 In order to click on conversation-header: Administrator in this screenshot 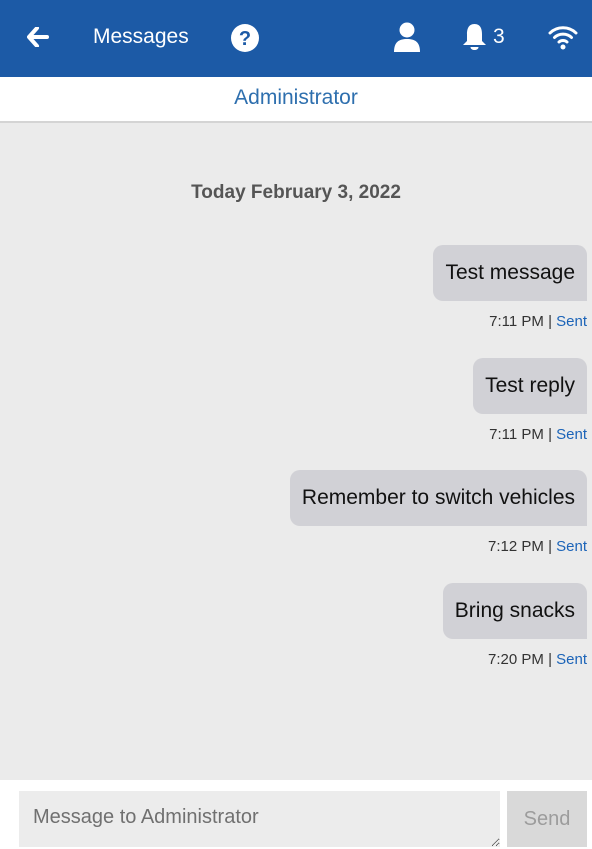, I will do `click(296, 100)`.